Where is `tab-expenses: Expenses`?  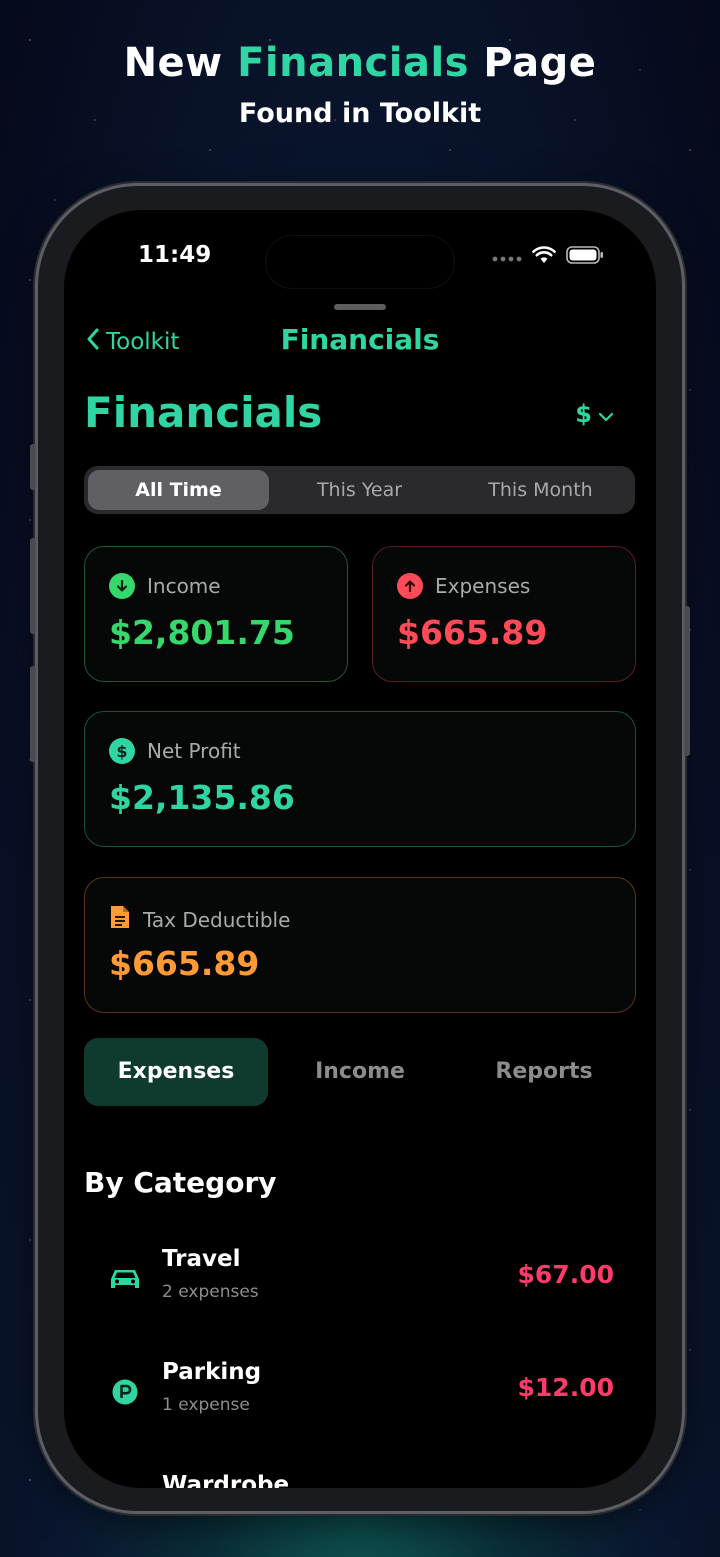
tab-expenses: Expenses is located at coordinates (176, 1072).